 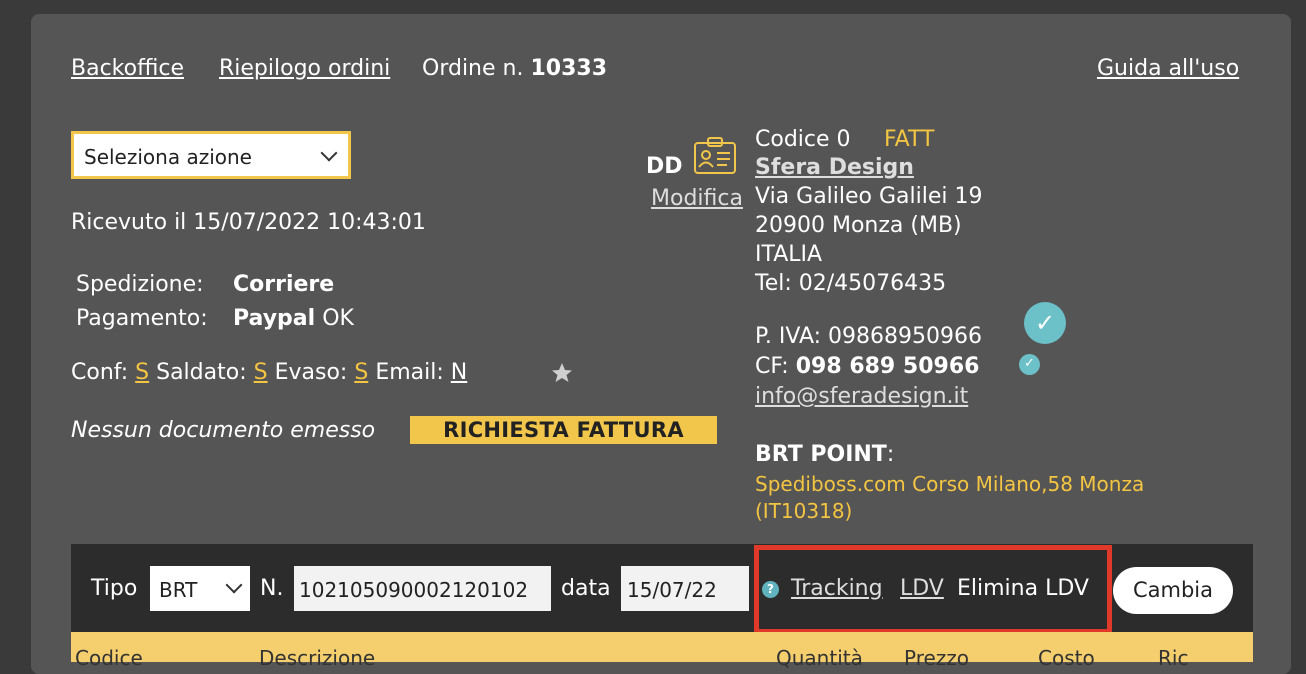 What do you see at coordinates (168, 157) in the screenshot?
I see `action-select-value: Seleziona azione` at bounding box center [168, 157].